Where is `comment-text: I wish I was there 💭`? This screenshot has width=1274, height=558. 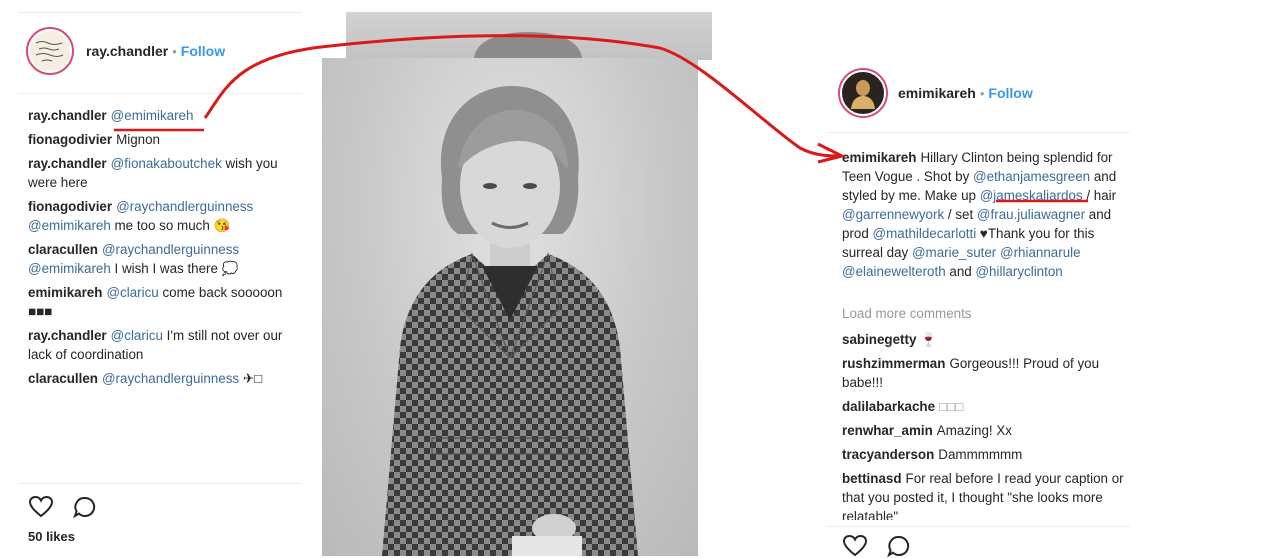 comment-text: I wish I was there 💭 is located at coordinates (174, 268).